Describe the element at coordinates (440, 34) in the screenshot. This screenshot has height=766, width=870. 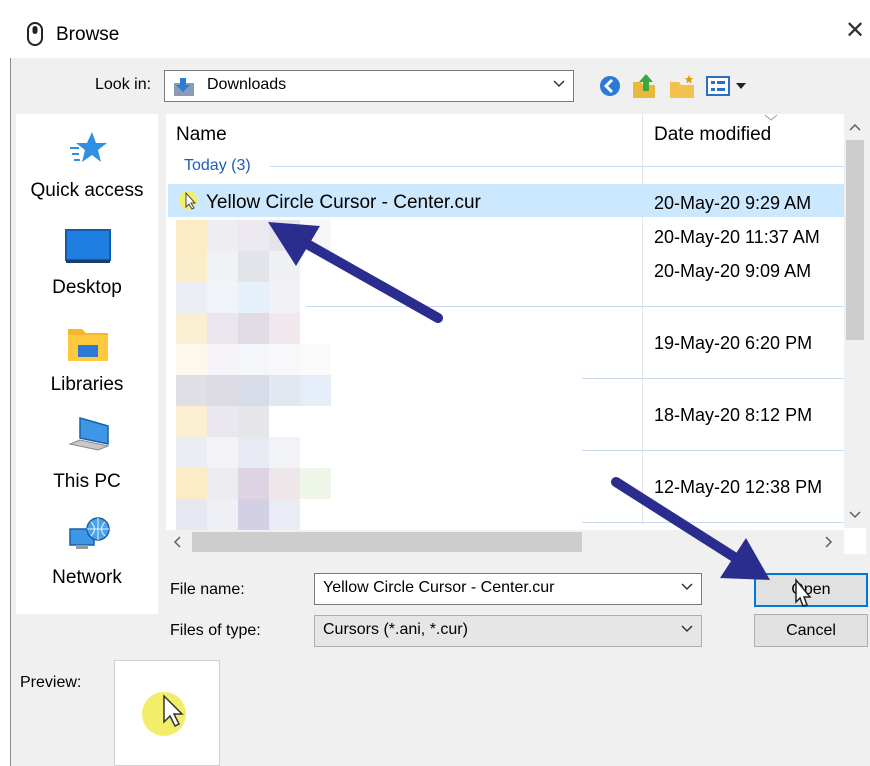
I see `title-bar` at that location.